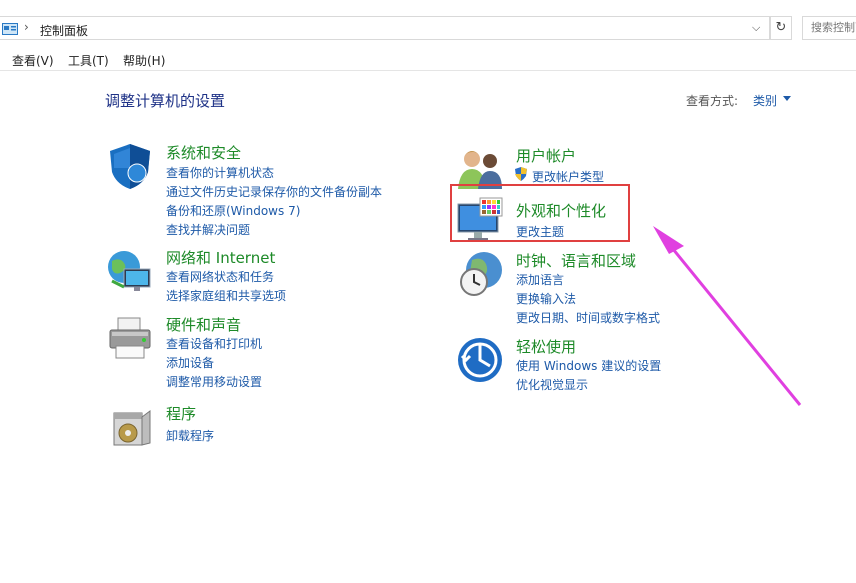 The image size is (856, 583). I want to click on refresh-button: ↻, so click(781, 28).